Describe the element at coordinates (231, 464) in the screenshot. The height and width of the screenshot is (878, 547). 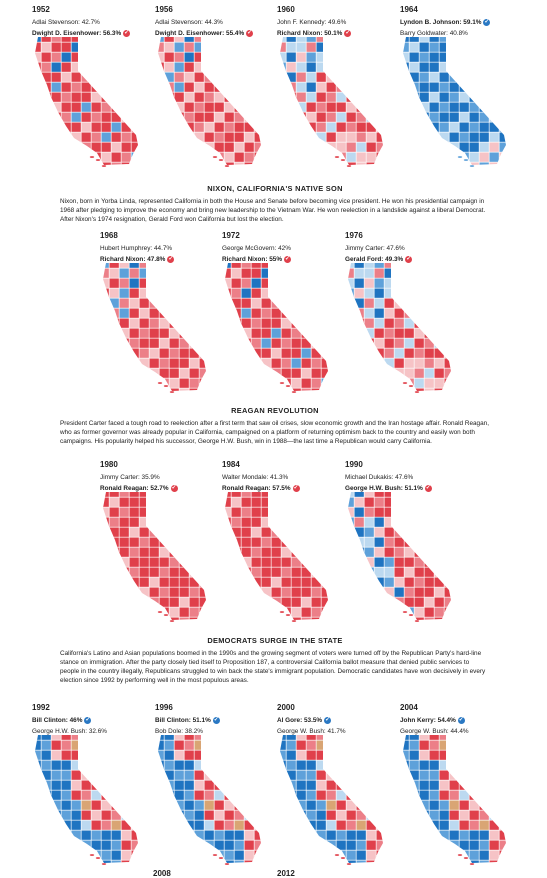
I see `year-label: 1984` at that location.